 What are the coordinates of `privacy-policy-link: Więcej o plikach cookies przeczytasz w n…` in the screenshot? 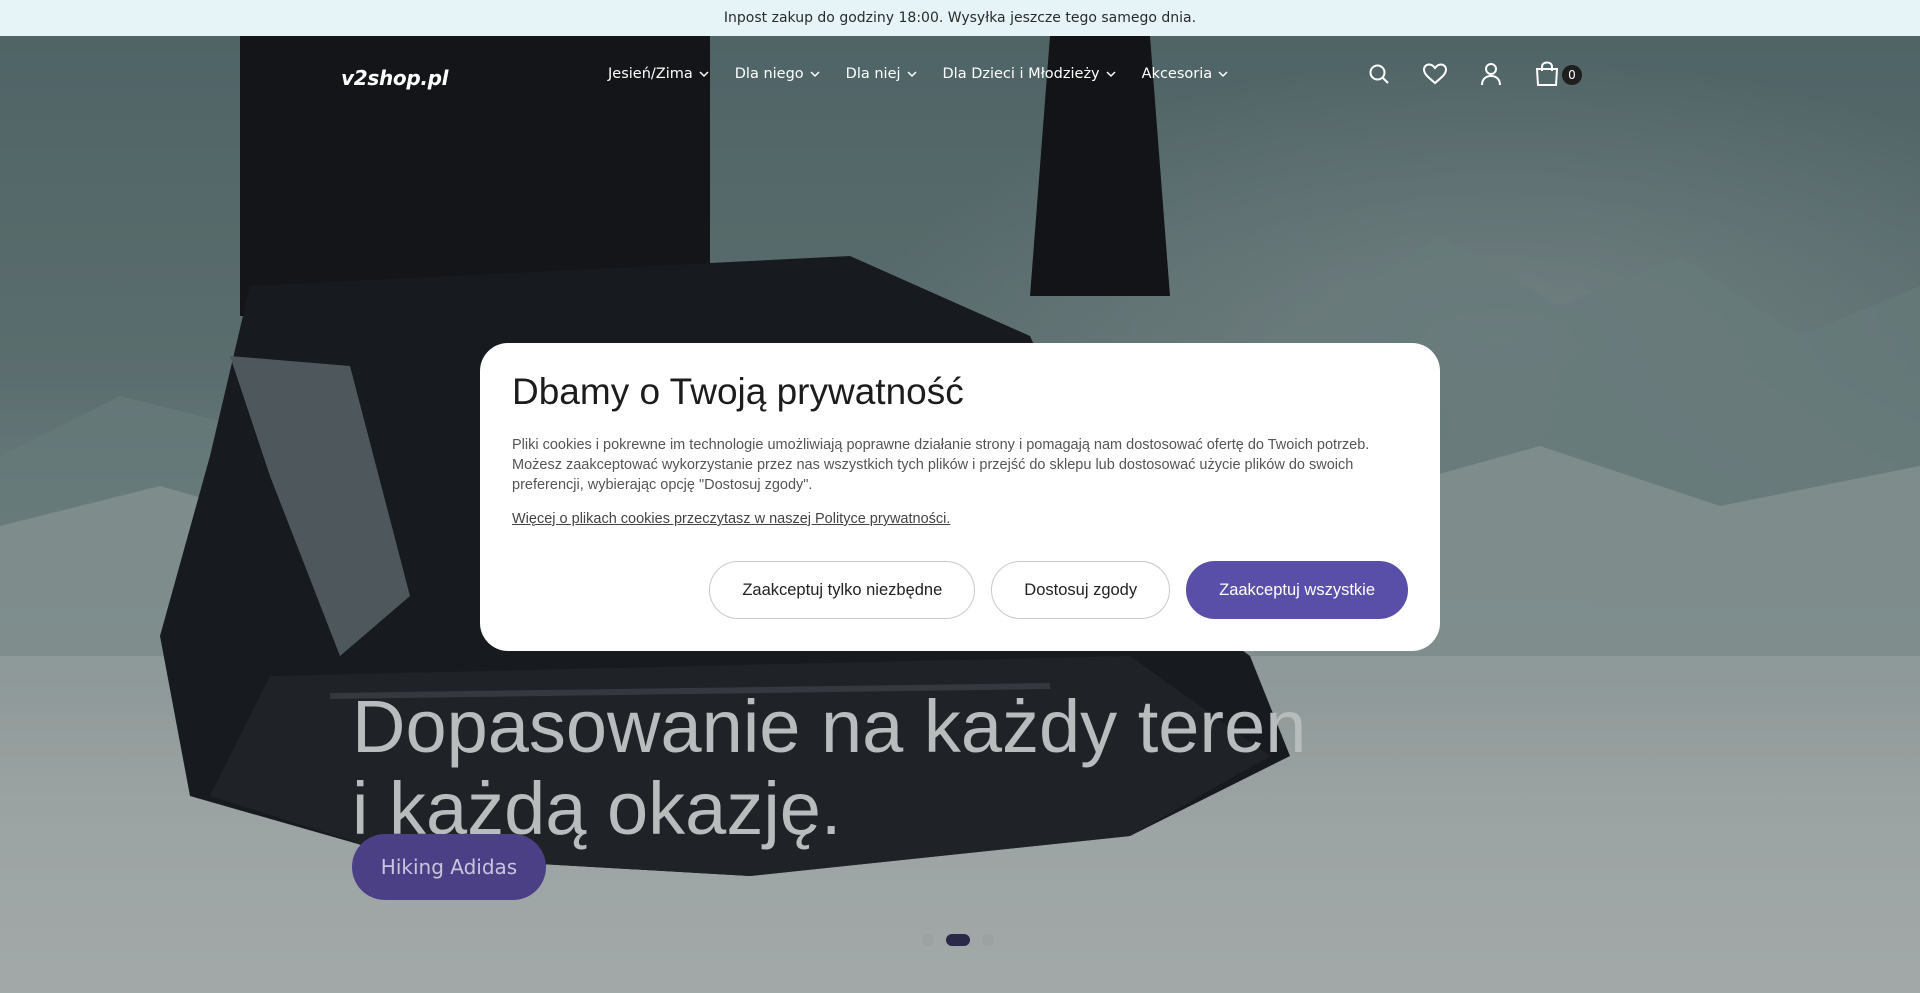 It's located at (731, 519).